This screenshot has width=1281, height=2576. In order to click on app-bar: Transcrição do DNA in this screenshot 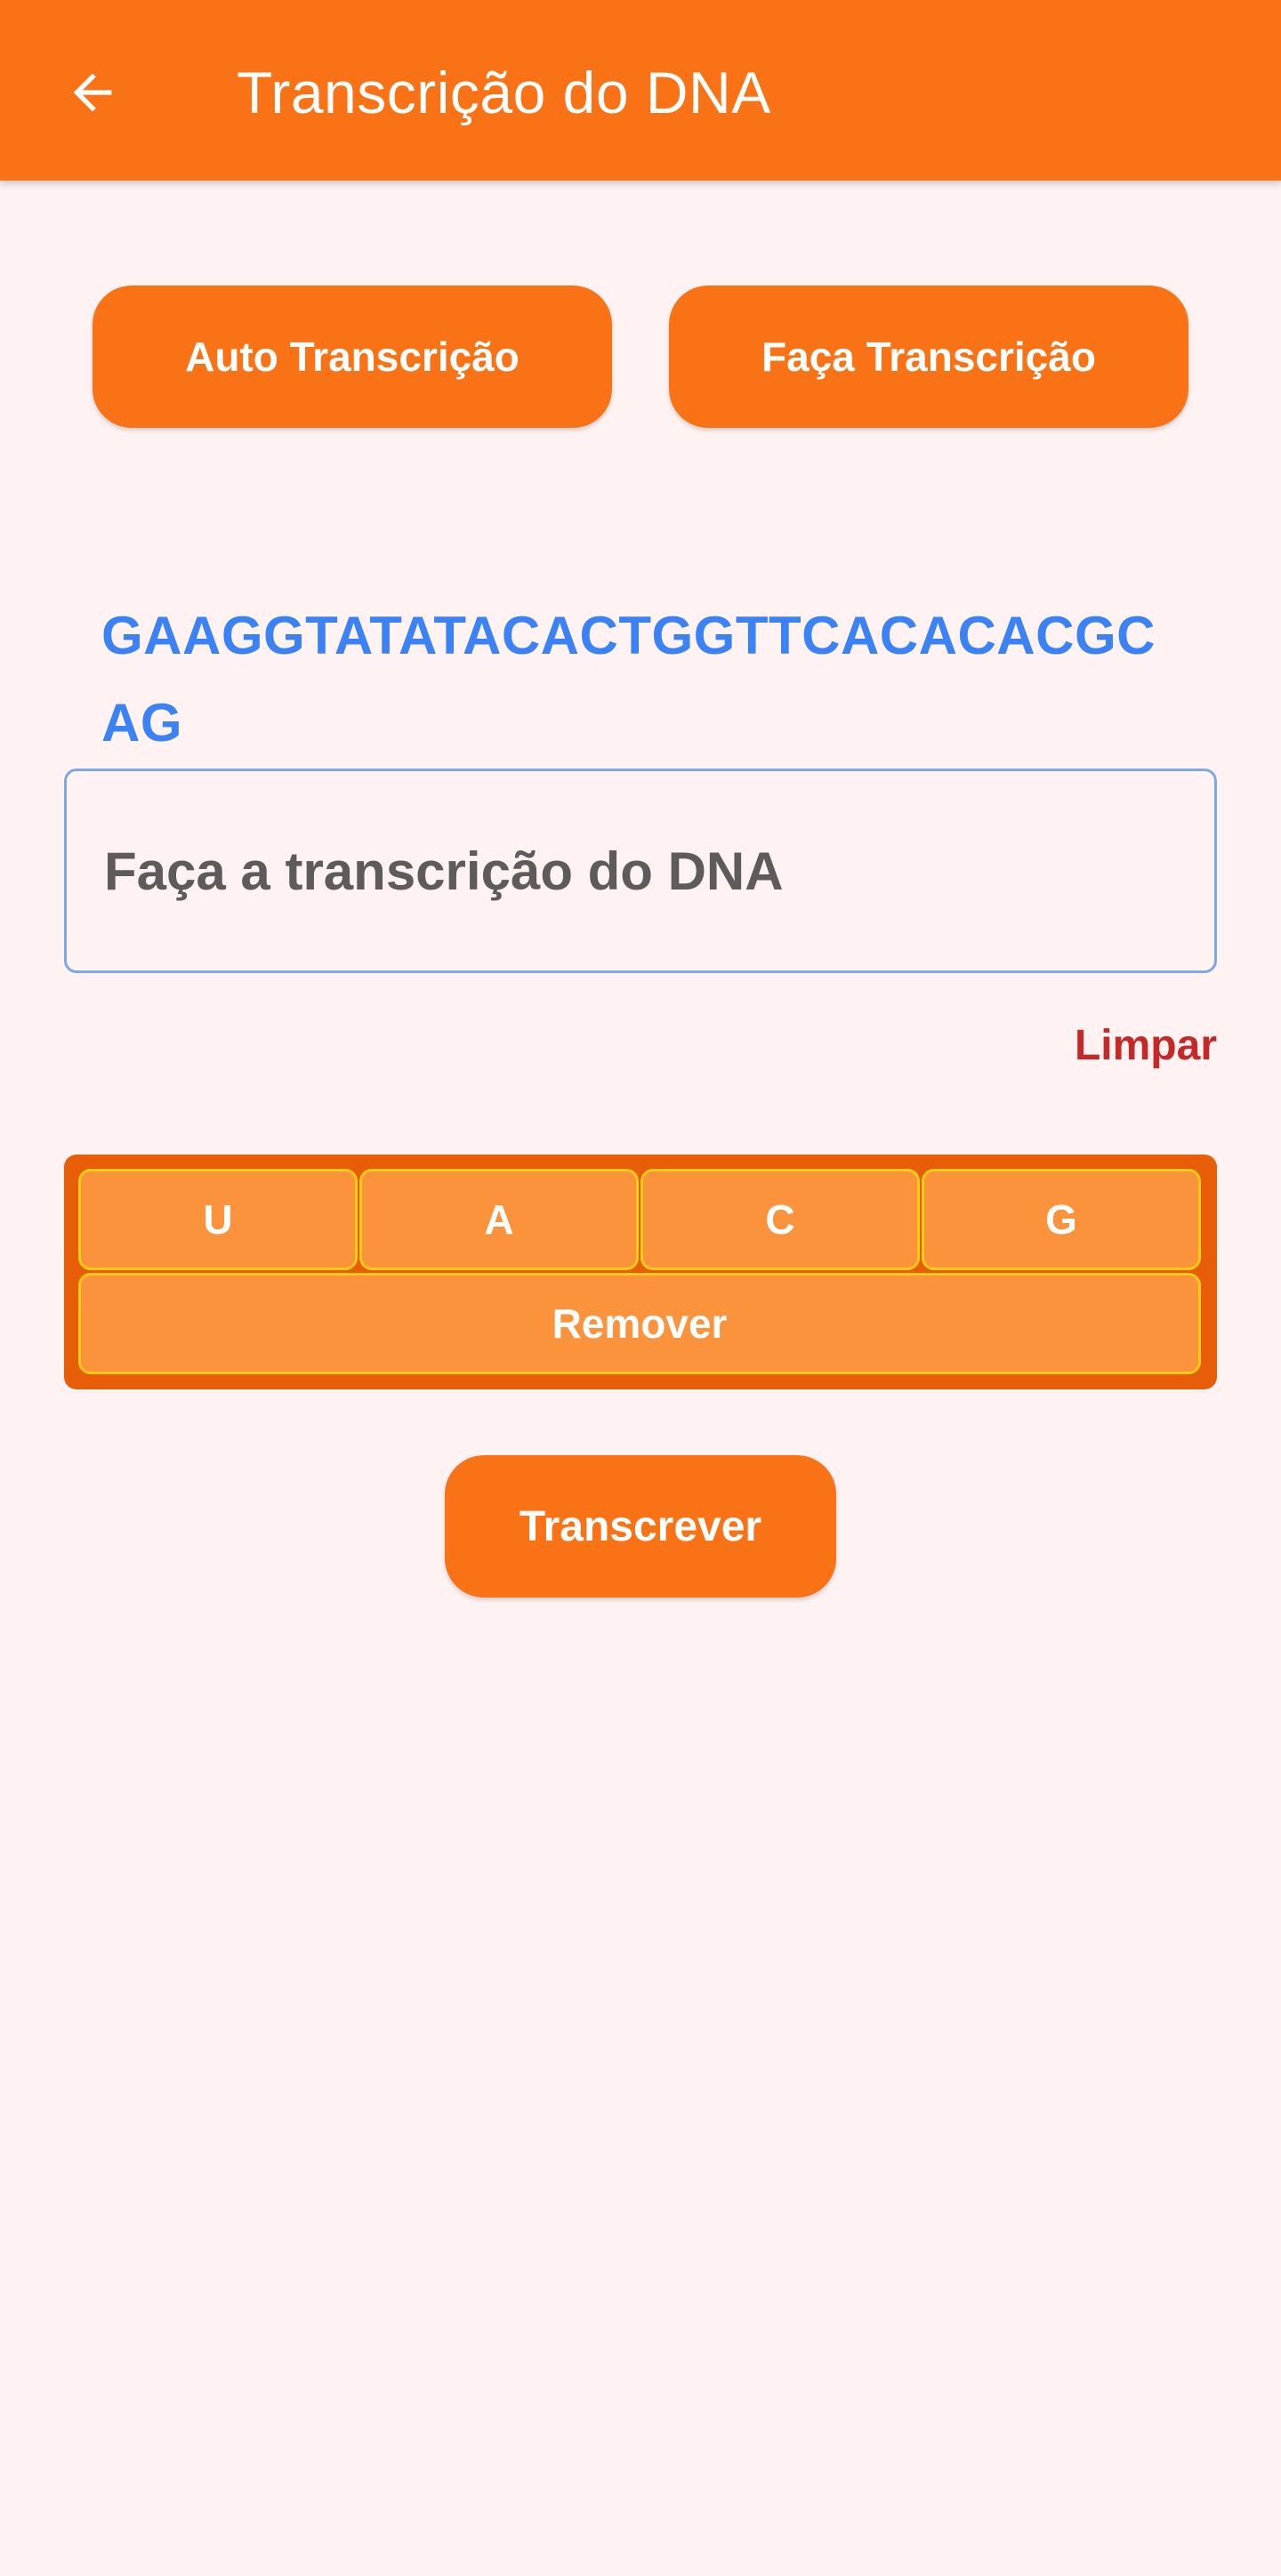, I will do `click(640, 90)`.